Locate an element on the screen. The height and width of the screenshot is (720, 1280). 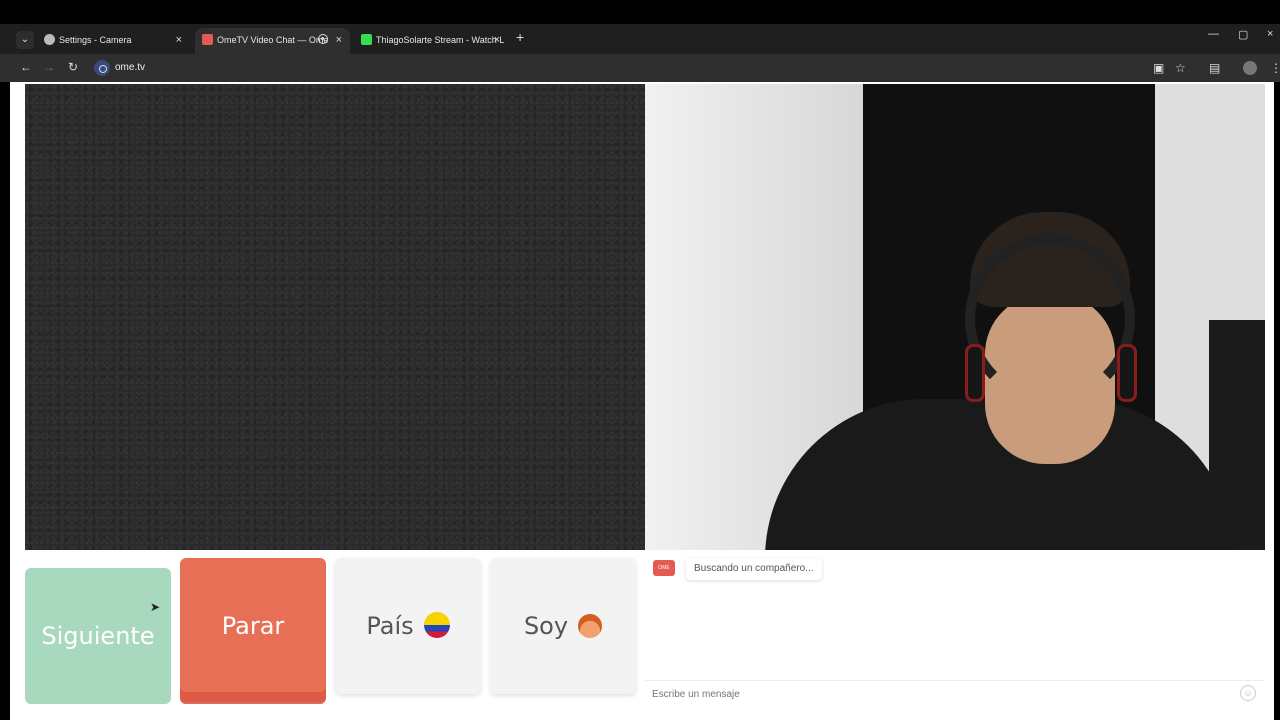
kick-icon is located at coordinates (366, 39).